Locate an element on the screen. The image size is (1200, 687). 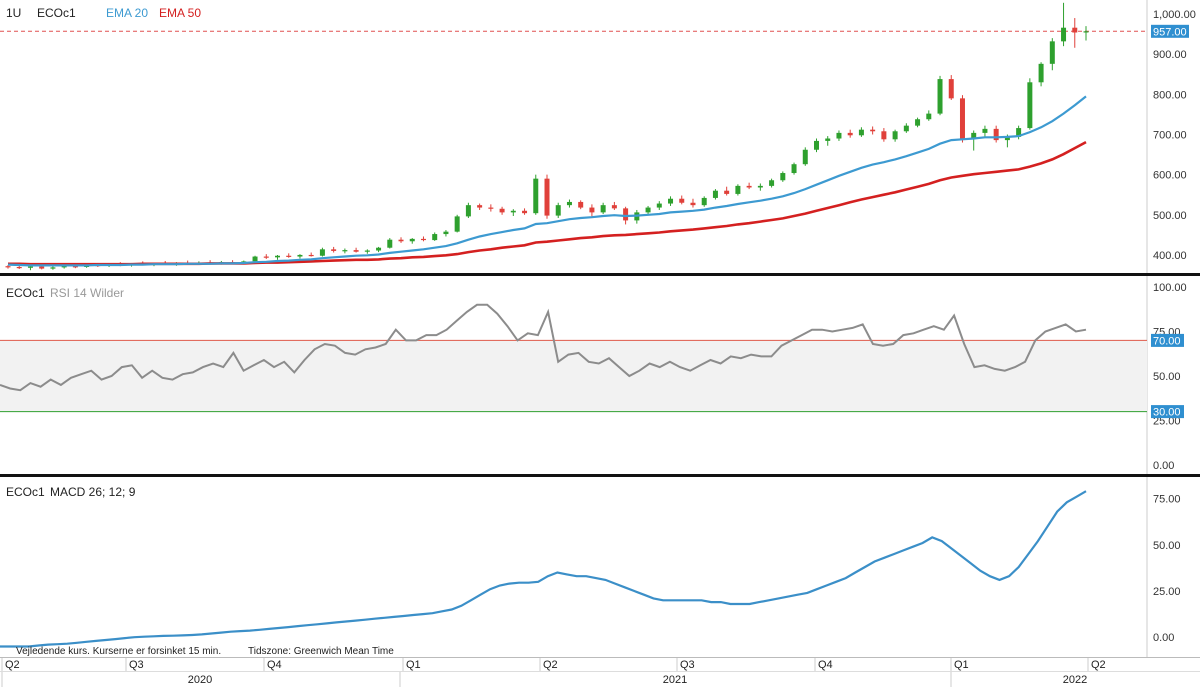
rsi-upper-label: 70.00 is located at coordinates (1167, 341).